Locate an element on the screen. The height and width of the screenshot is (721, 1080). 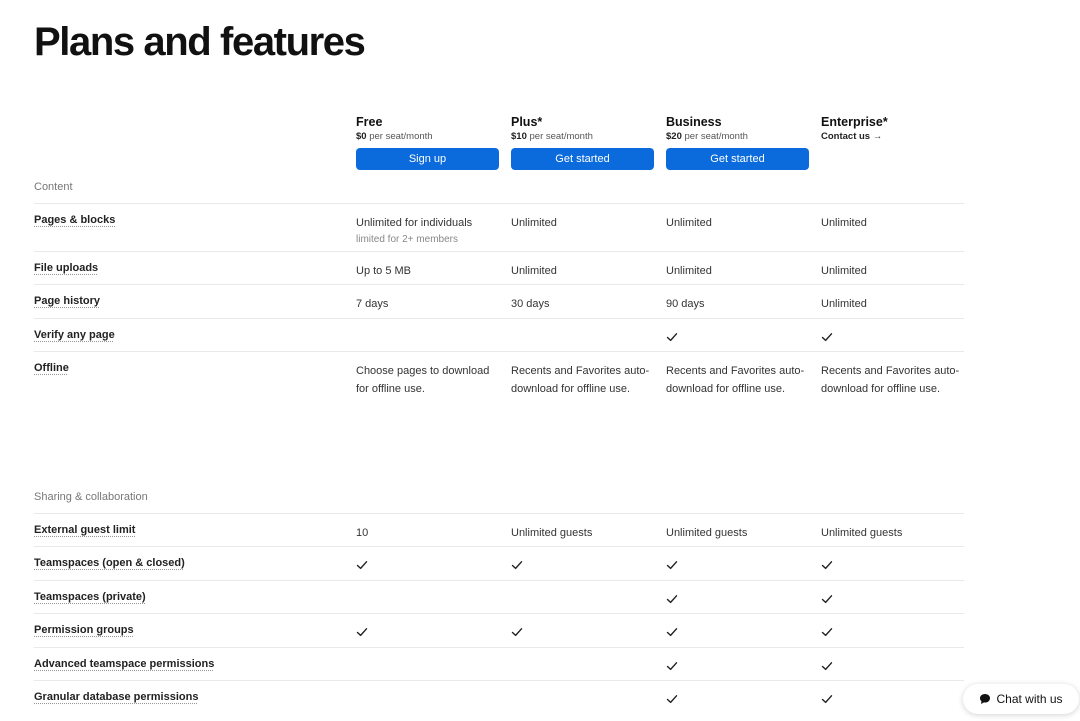
table-row: Teamspaces (open & closed) is located at coordinates (499, 563).